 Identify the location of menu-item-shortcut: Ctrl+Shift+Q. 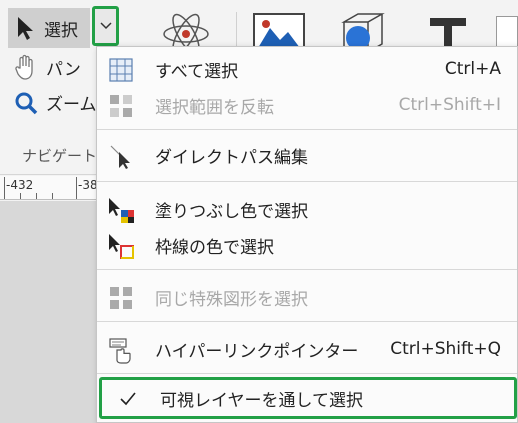
(445, 349).